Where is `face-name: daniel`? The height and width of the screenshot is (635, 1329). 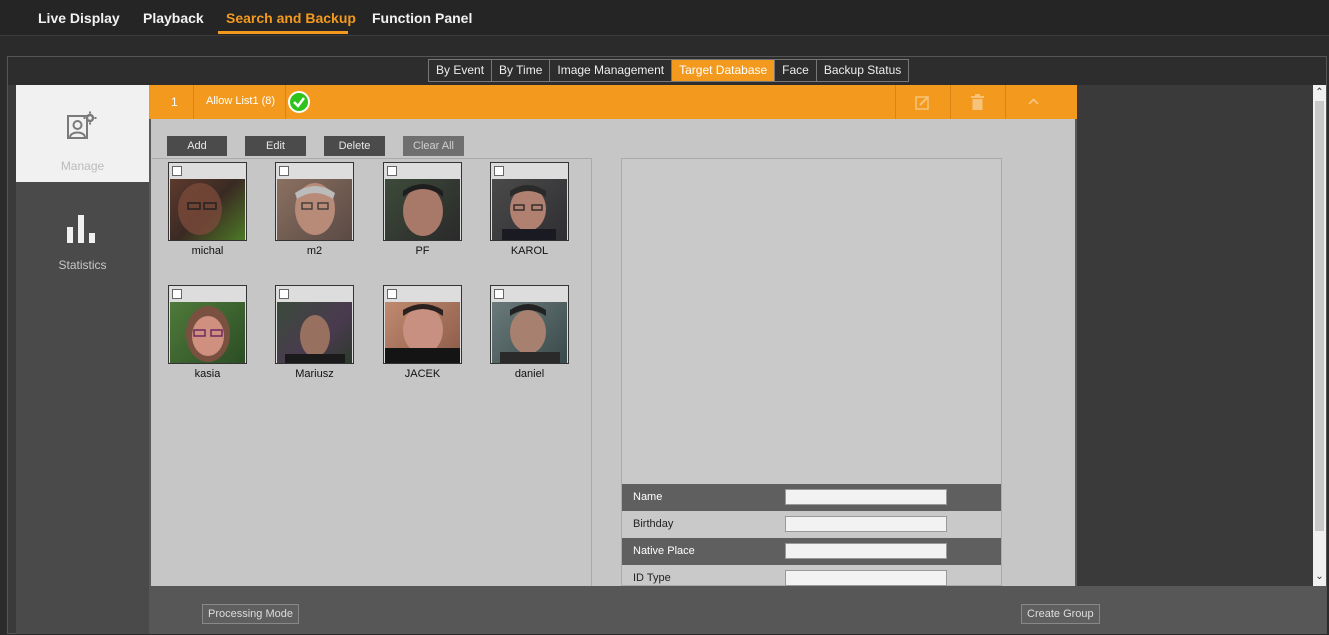
face-name: daniel is located at coordinates (529, 374).